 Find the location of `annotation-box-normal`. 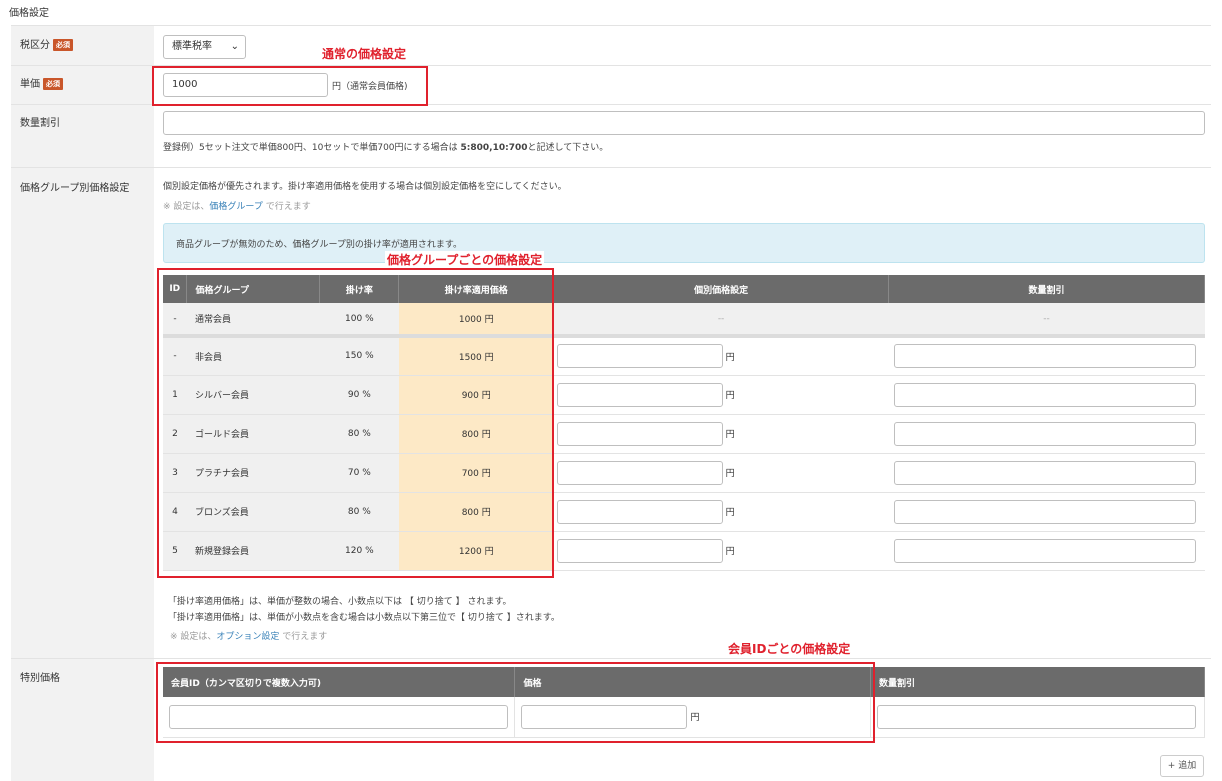

annotation-box-normal is located at coordinates (290, 86).